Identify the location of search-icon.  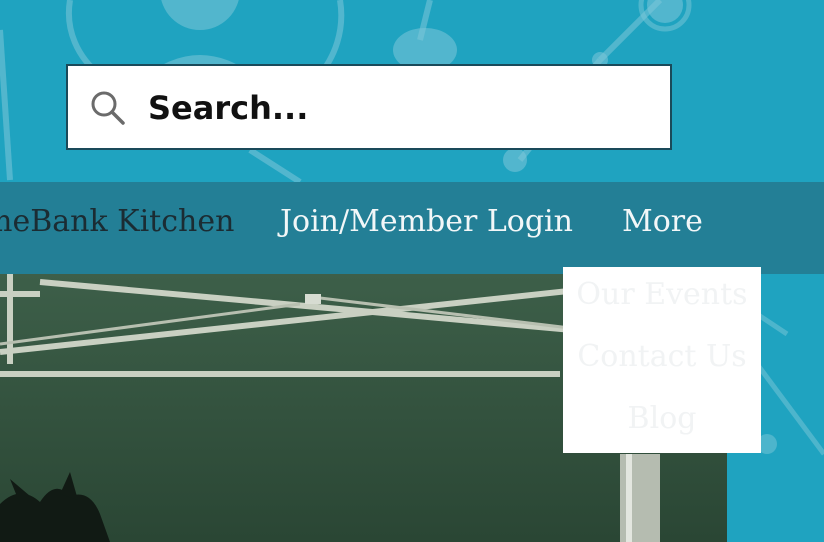
(108, 108).